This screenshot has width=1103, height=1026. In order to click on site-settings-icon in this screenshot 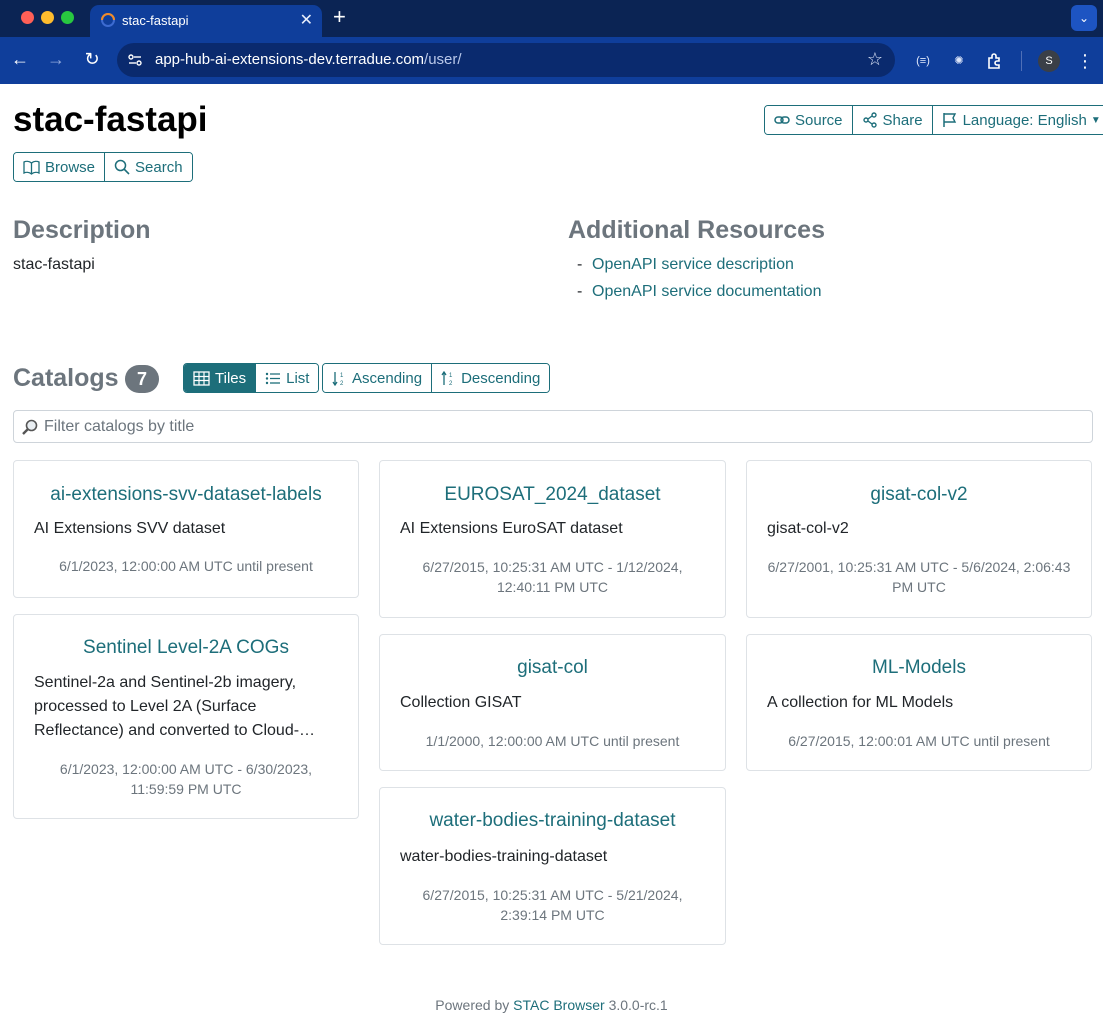, I will do `click(135, 60)`.